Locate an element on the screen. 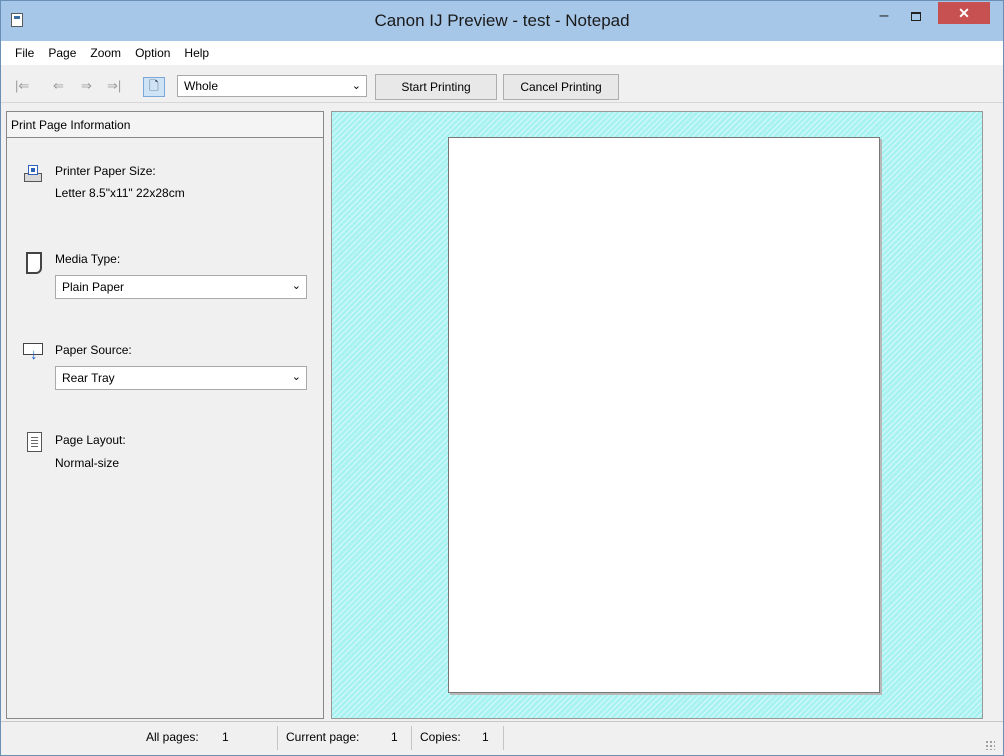 This screenshot has height=756, width=1004. maximize-button is located at coordinates (916, 16).